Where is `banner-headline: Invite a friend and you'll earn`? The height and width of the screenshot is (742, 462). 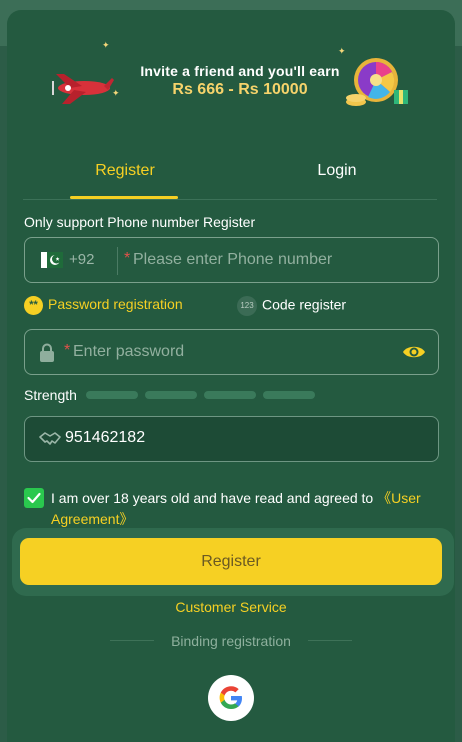
banner-headline: Invite a friend and you'll earn is located at coordinates (240, 71).